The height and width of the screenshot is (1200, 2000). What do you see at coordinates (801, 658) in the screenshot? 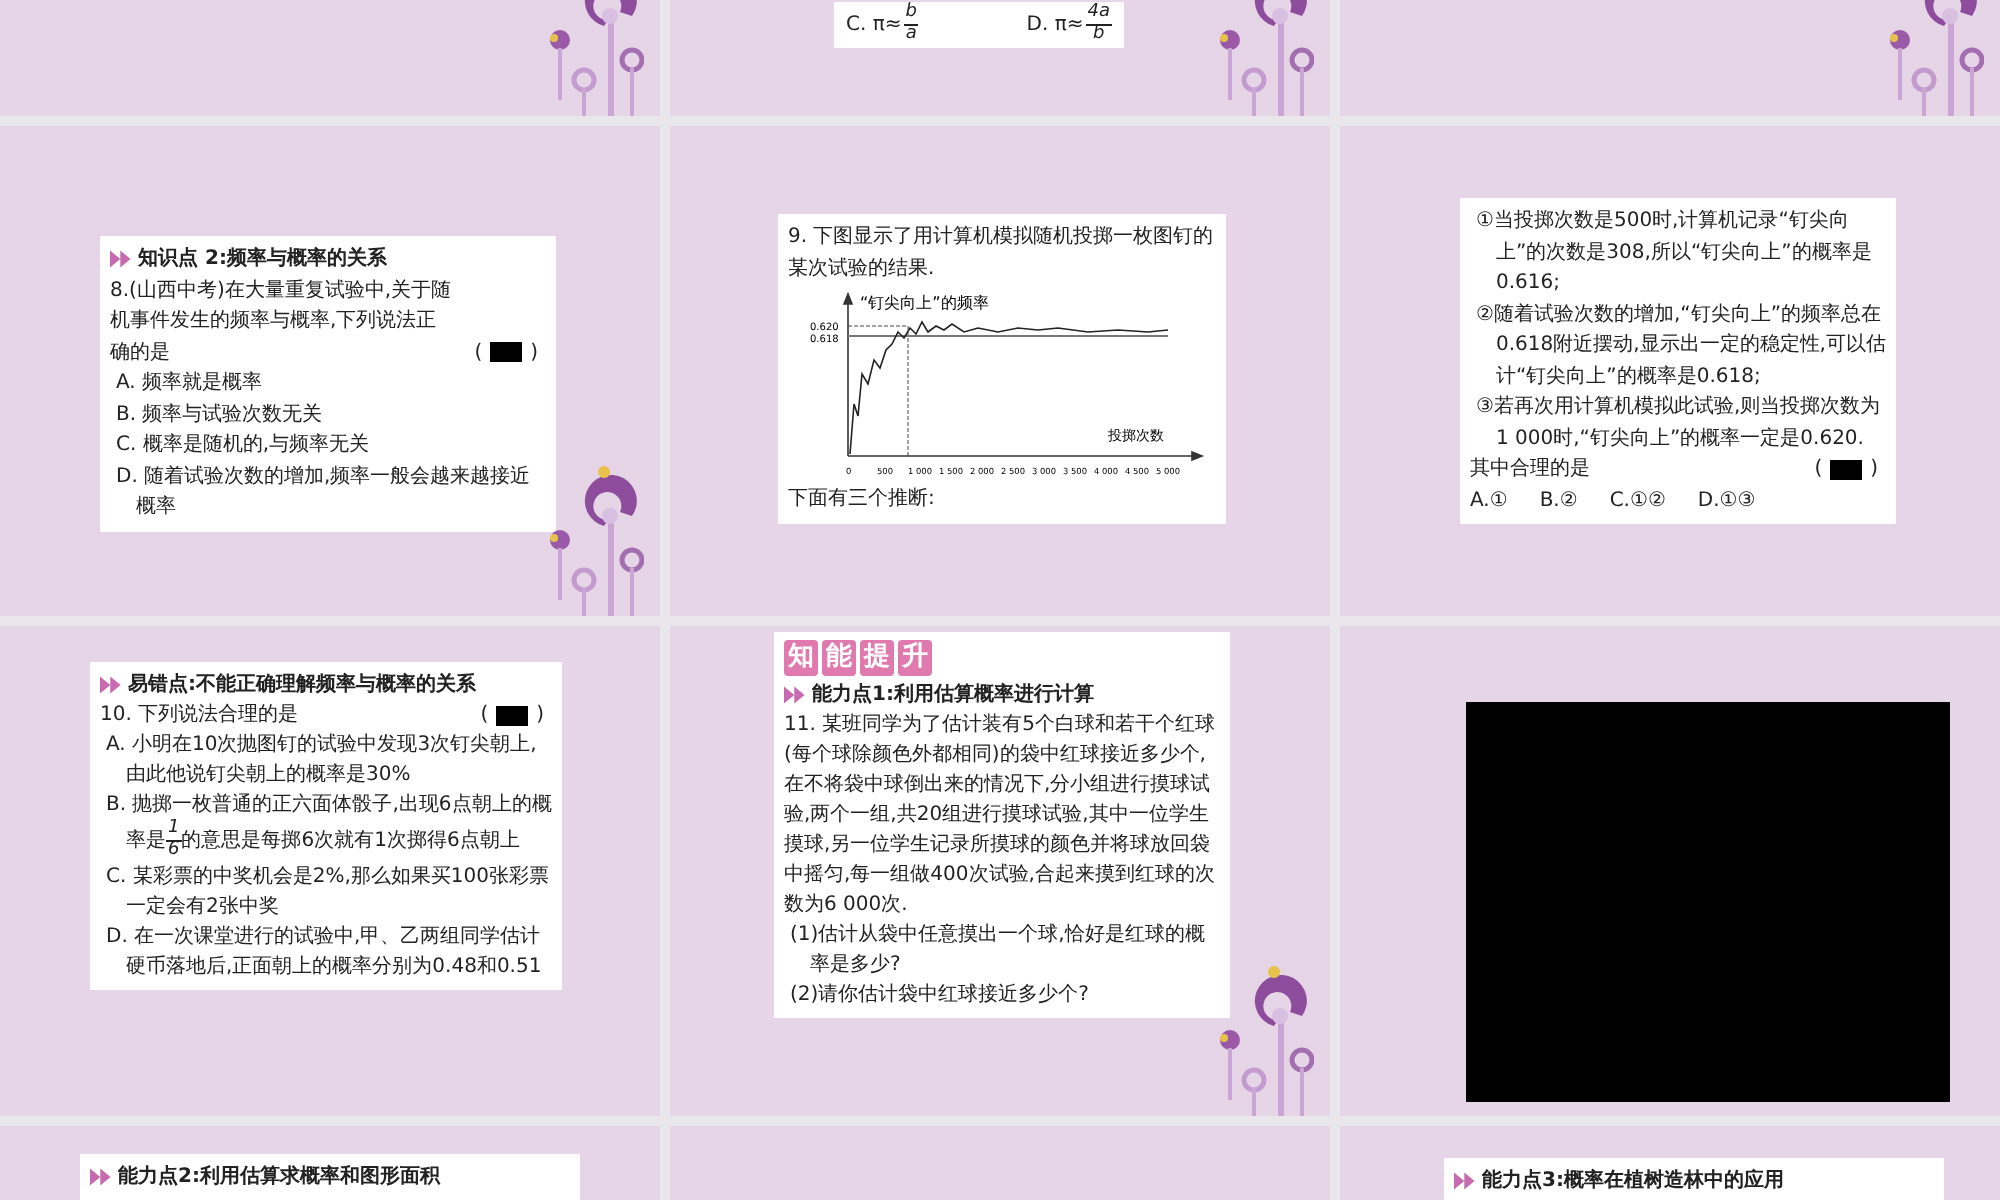
I see `banner-character: 知` at bounding box center [801, 658].